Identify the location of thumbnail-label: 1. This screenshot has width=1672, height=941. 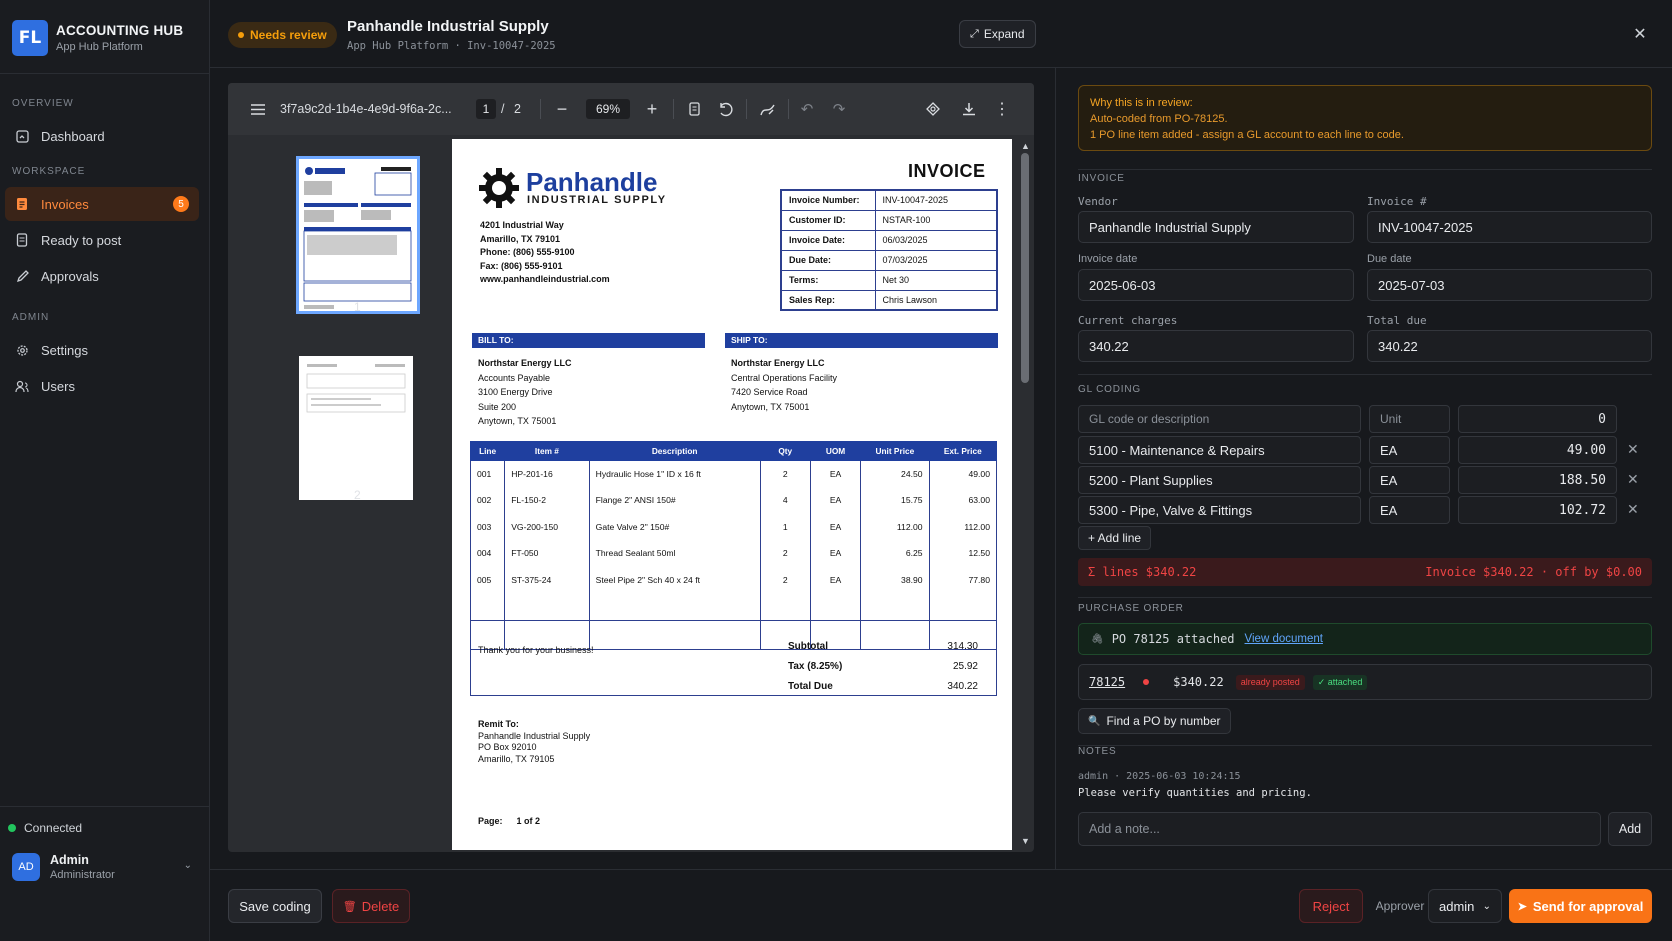
(357, 307).